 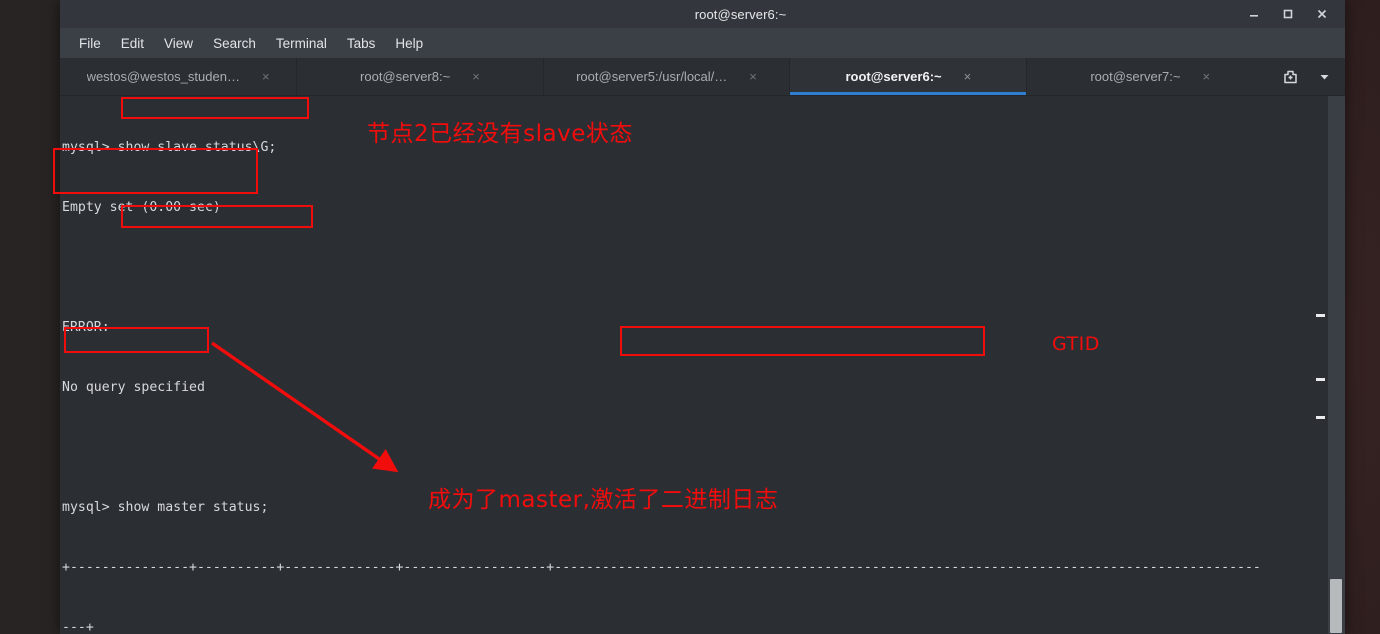 I want to click on term-line: mysql> show master status;, so click(x=165, y=507).